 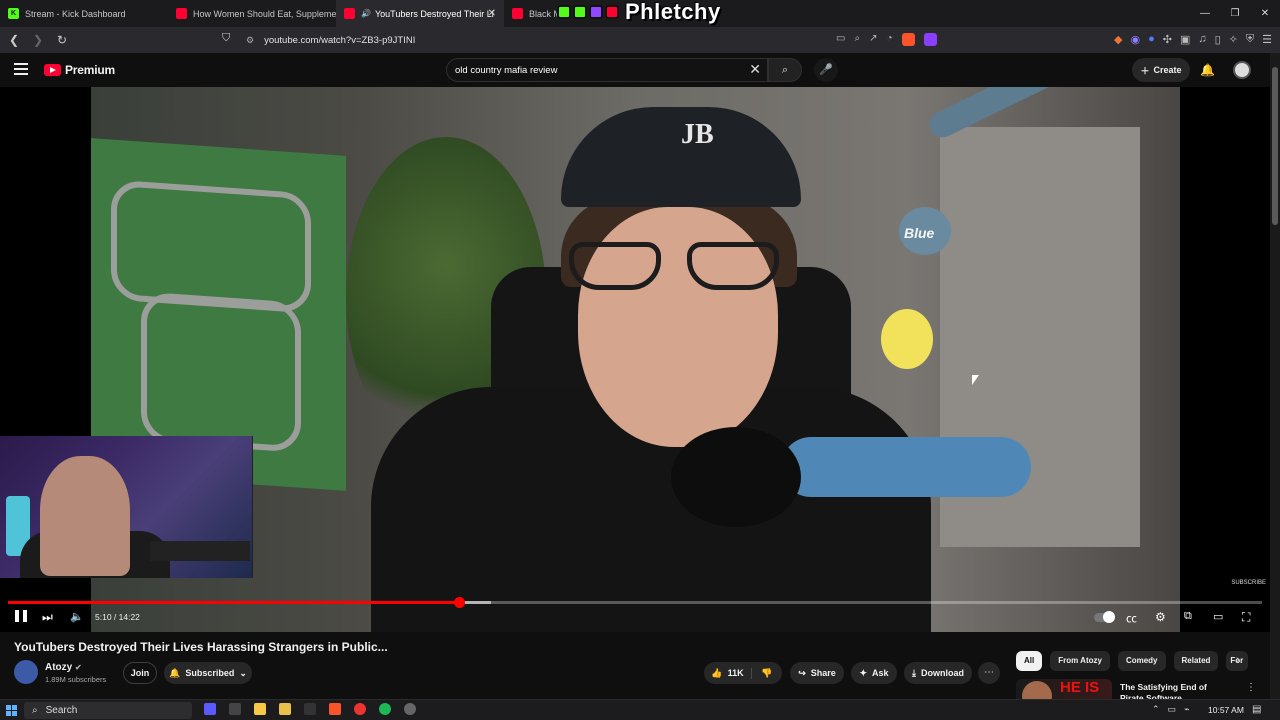 I want to click on like-button: 👍 11K, so click(x=728, y=673).